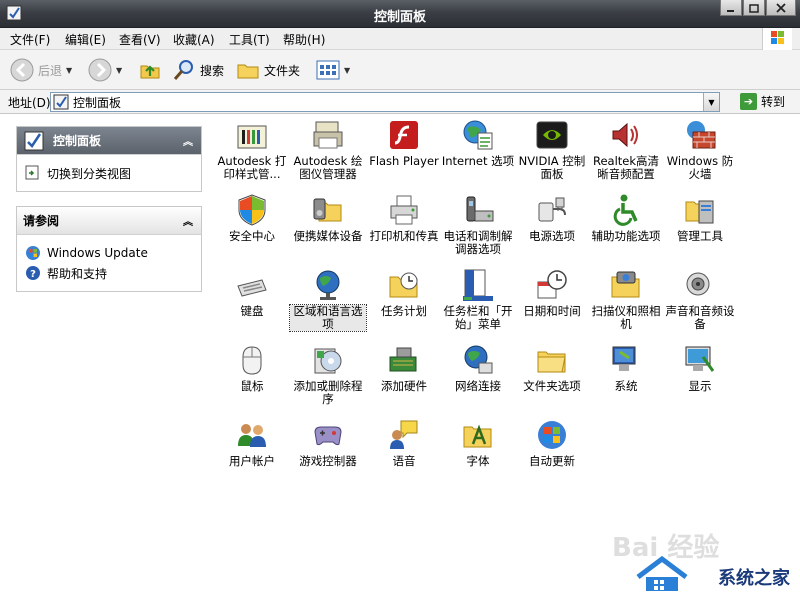 This screenshot has width=800, height=600. What do you see at coordinates (626, 304) in the screenshot?
I see `item-scanners-cameras: 扫描仪和照相机` at bounding box center [626, 304].